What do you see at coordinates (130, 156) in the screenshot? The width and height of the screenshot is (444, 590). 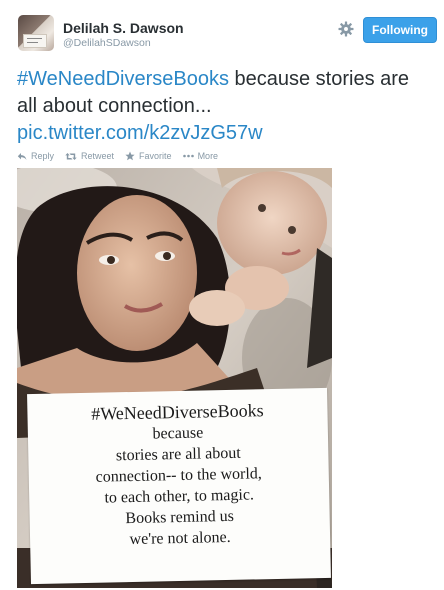 I see `star-icon` at bounding box center [130, 156].